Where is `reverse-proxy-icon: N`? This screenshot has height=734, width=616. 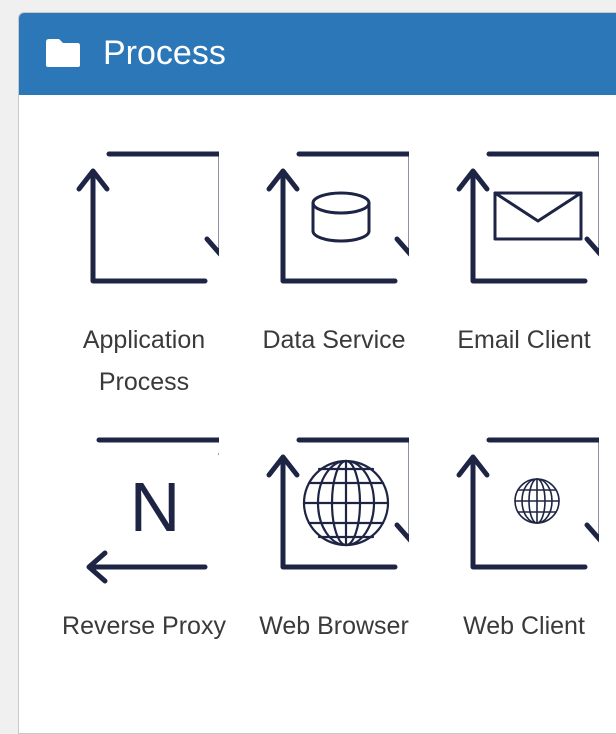 reverse-proxy-icon: N is located at coordinates (152, 510).